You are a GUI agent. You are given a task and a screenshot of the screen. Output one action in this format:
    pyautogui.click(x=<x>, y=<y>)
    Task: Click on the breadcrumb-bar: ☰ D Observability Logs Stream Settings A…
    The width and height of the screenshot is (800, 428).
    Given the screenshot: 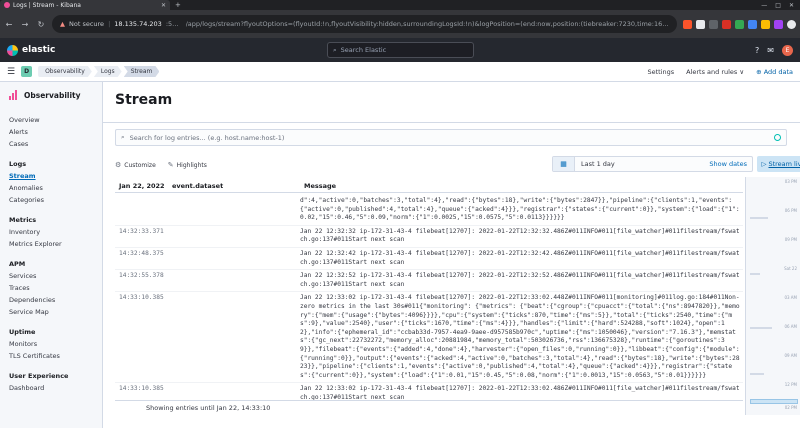 What is the action you would take?
    pyautogui.click(x=400, y=72)
    